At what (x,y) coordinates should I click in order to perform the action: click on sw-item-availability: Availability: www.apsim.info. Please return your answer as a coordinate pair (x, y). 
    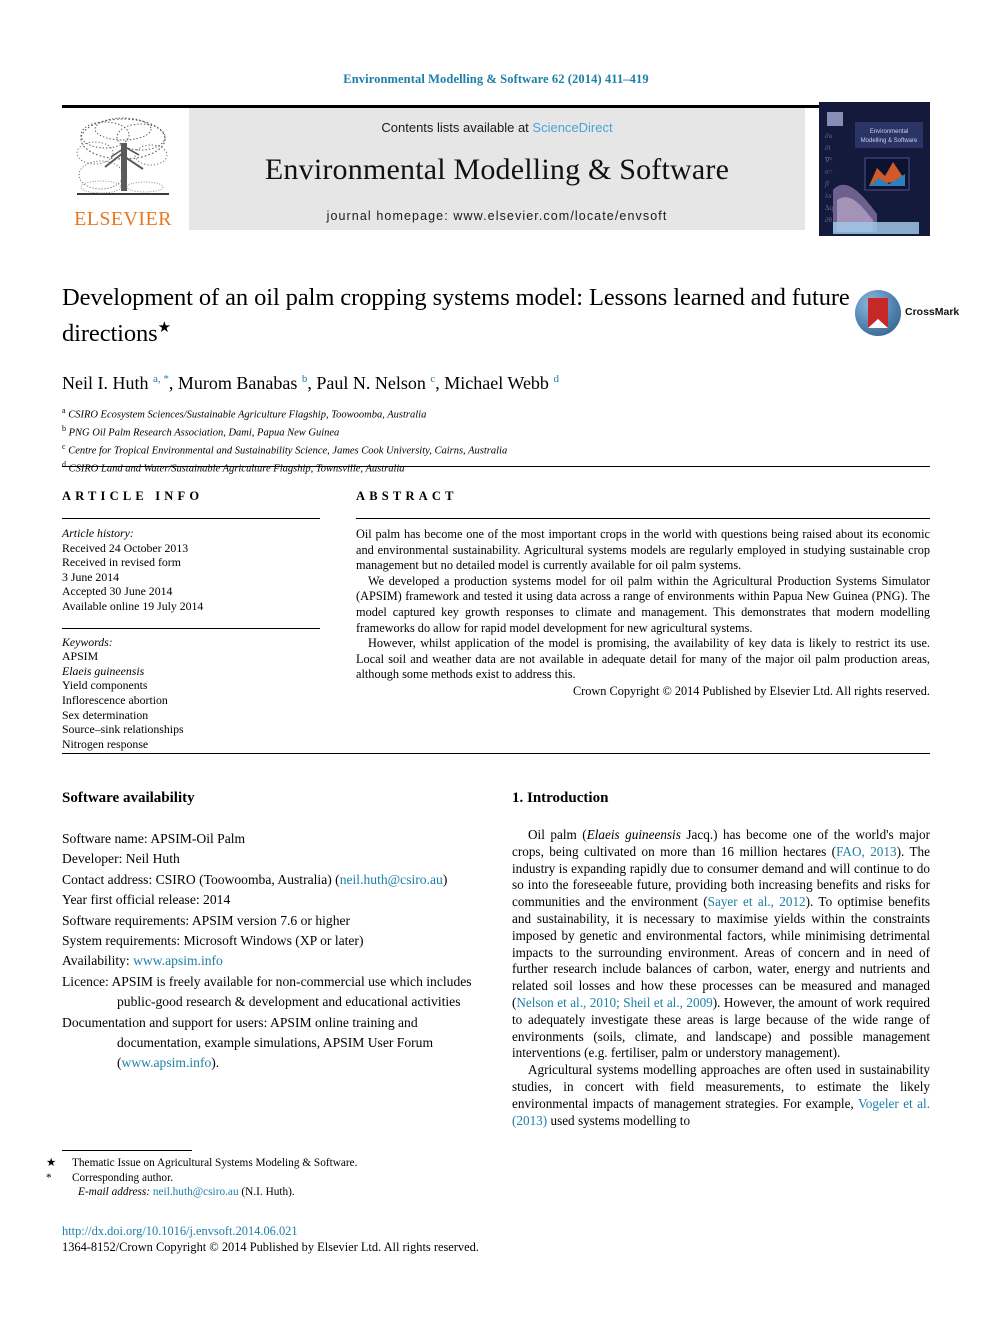
    Looking at the image, I should click on (269, 961).